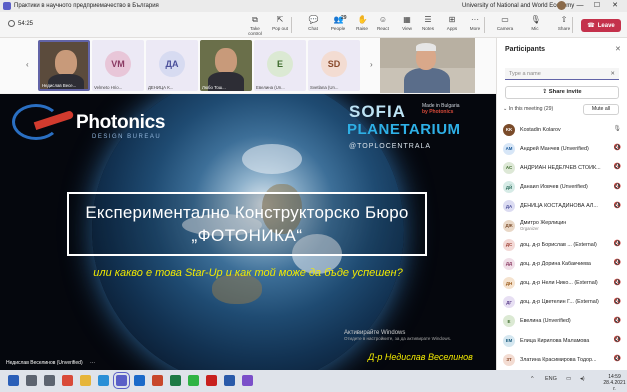 Image resolution: width=627 pixels, height=392 pixels. What do you see at coordinates (383, 19) in the screenshot?
I see `react-icon: ☺` at bounding box center [383, 19].